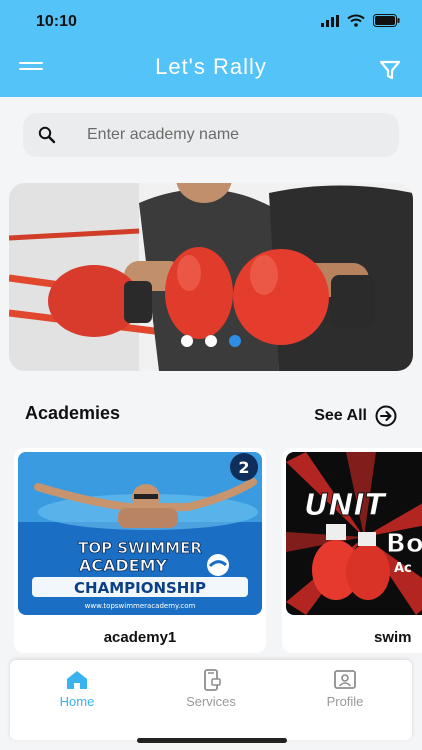  I want to click on tab-services: Services, so click(211, 700).